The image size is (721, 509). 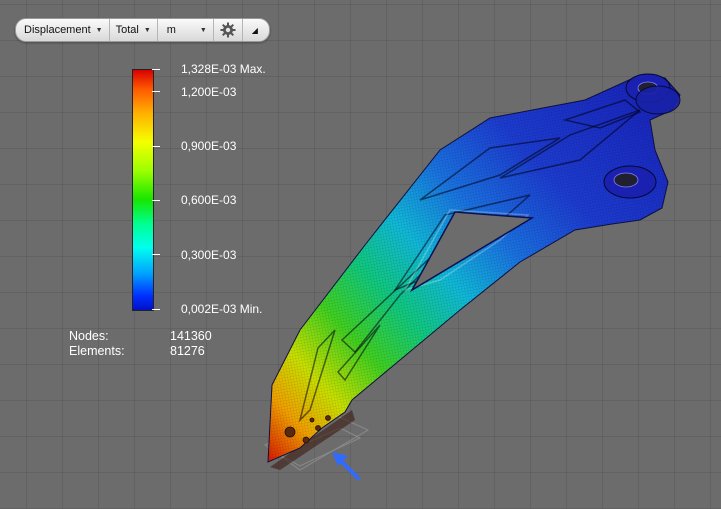 What do you see at coordinates (143, 190) in the screenshot?
I see `color-legend-bar` at bounding box center [143, 190].